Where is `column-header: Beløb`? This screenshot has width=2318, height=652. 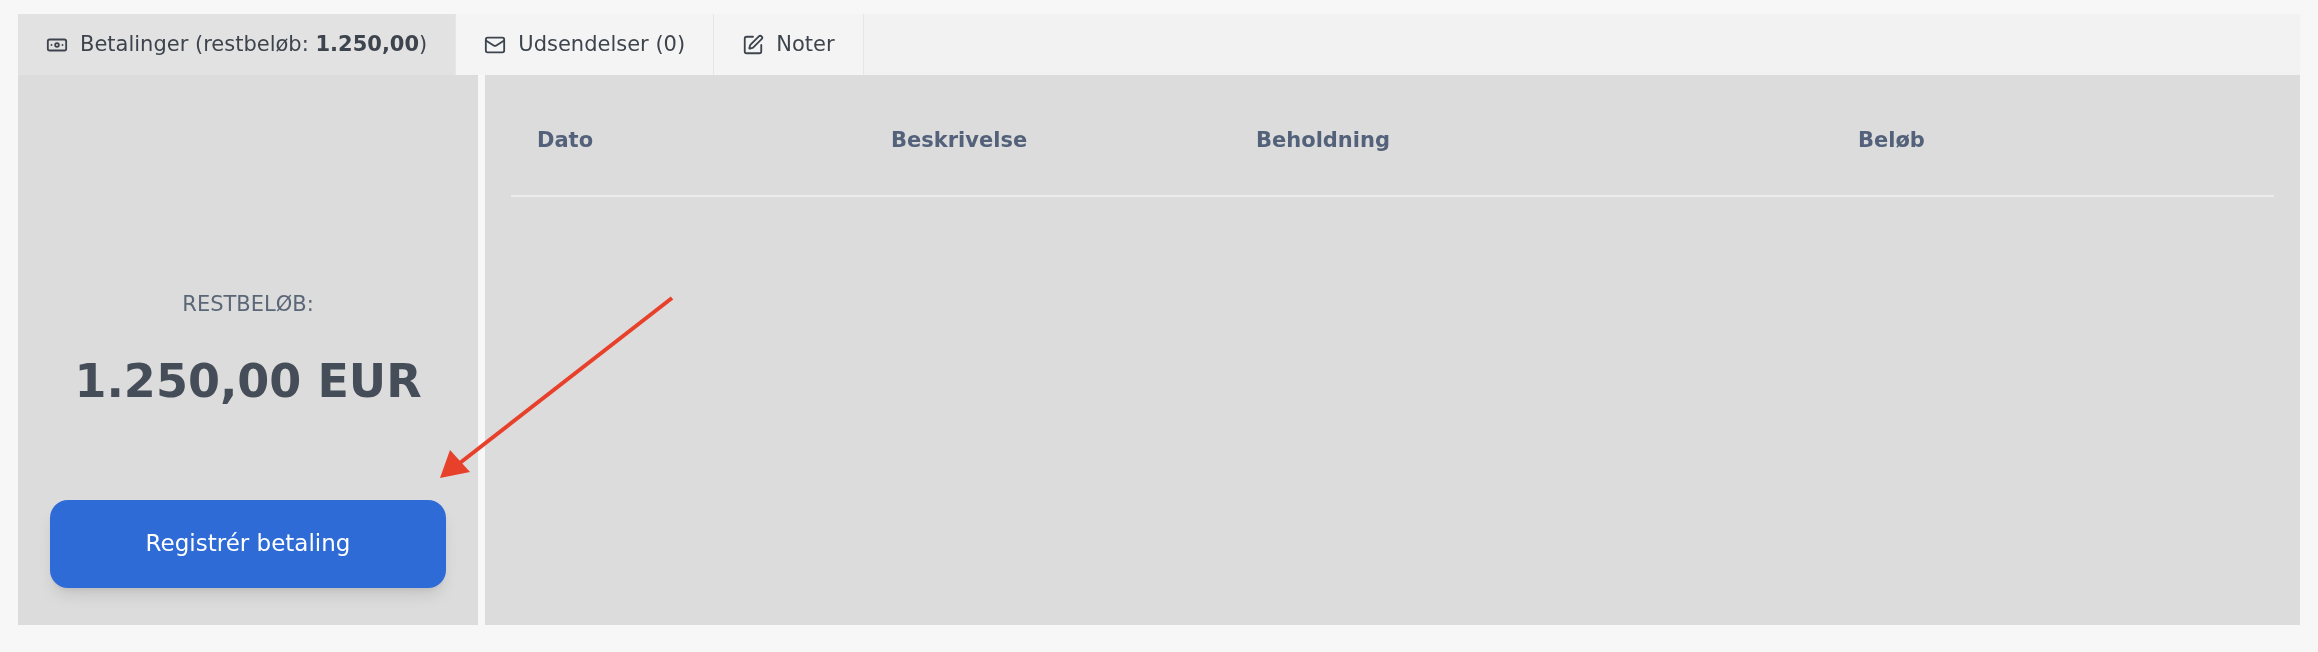 column-header: Beløb is located at coordinates (1891, 140).